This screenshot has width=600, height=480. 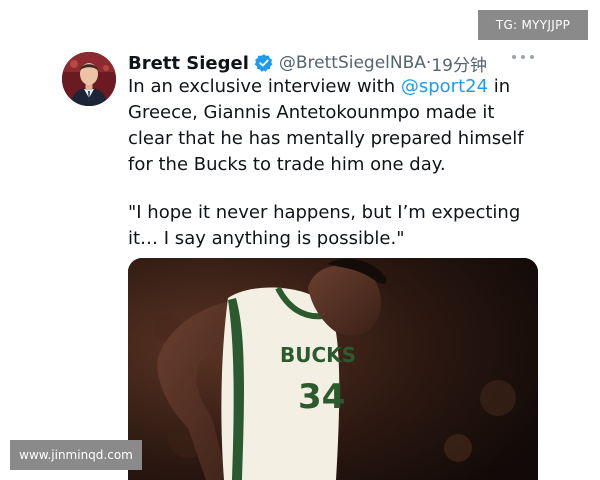 I want to click on jersey-text: BUCKS, so click(x=318, y=355).